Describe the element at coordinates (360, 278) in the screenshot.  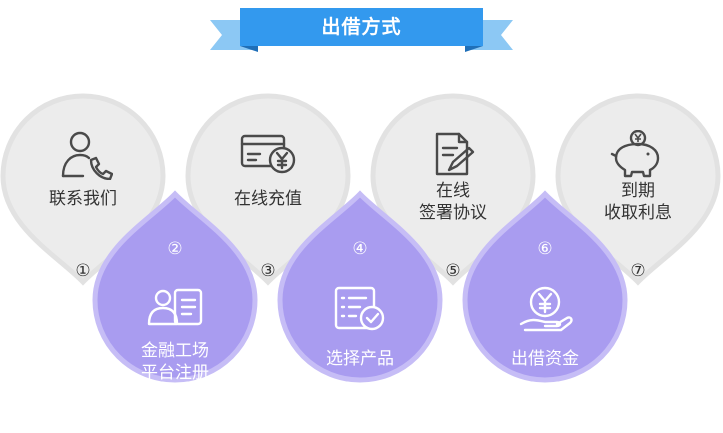
I see `step-4: 选择产品 ④` at that location.